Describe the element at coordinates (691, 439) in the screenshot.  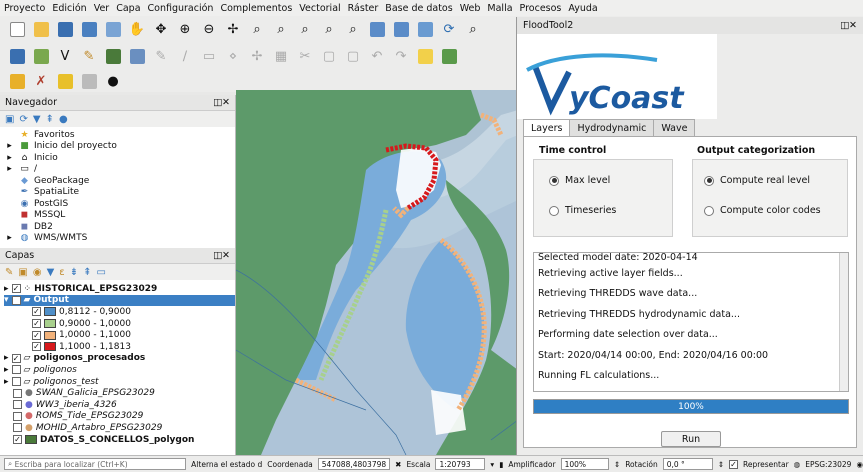
I see `run-button: Run` at that location.